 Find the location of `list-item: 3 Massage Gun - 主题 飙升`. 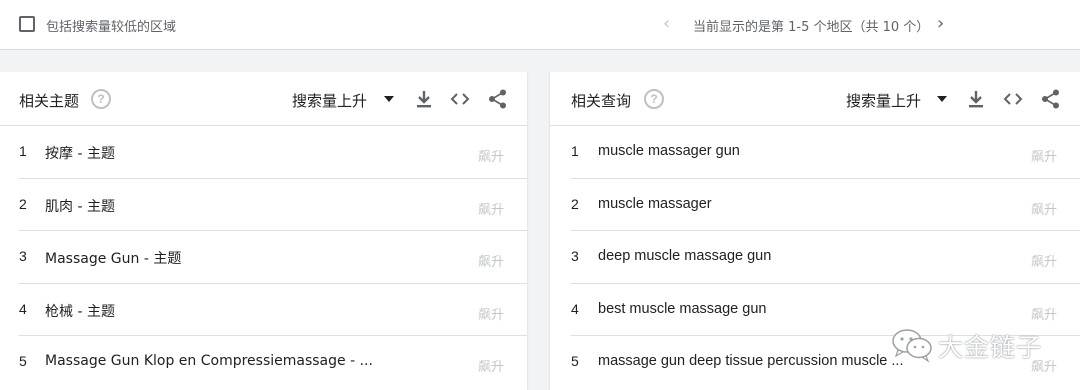

list-item: 3 Massage Gun - 主题 飙升 is located at coordinates (273, 257).